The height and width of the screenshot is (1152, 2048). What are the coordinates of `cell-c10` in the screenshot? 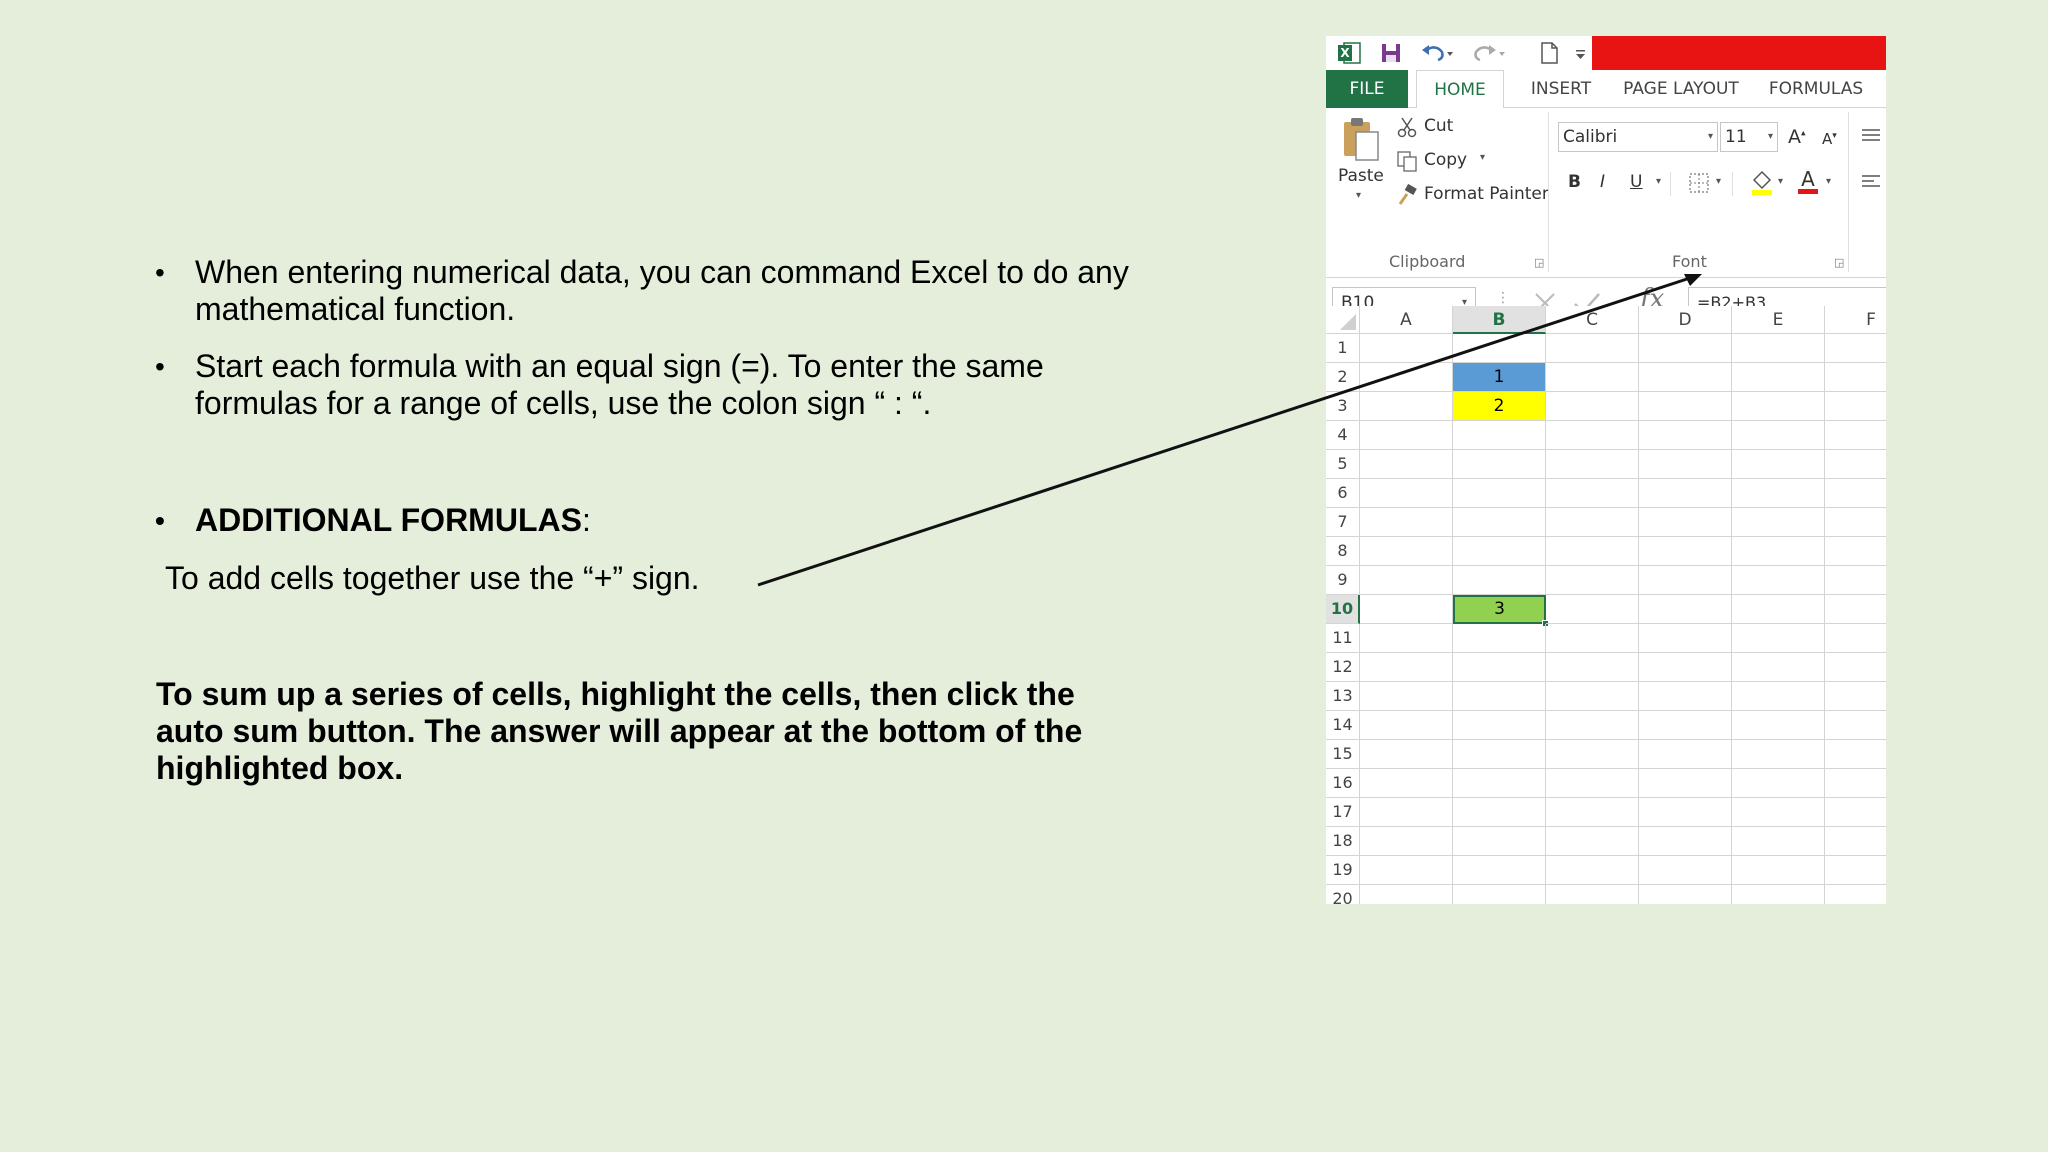 It's located at (1592, 609).